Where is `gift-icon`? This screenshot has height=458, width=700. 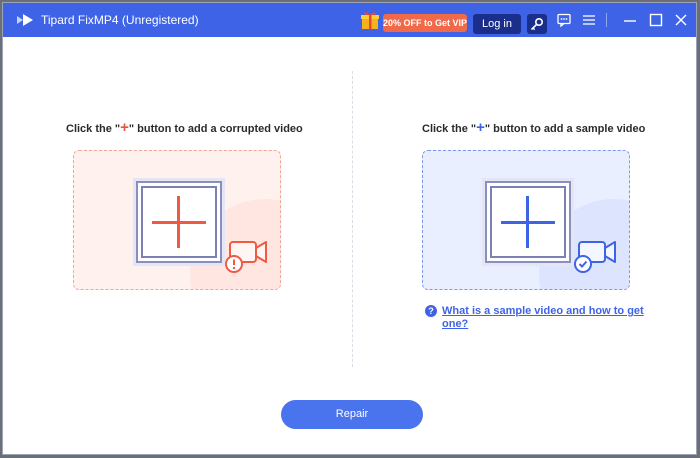 gift-icon is located at coordinates (370, 20).